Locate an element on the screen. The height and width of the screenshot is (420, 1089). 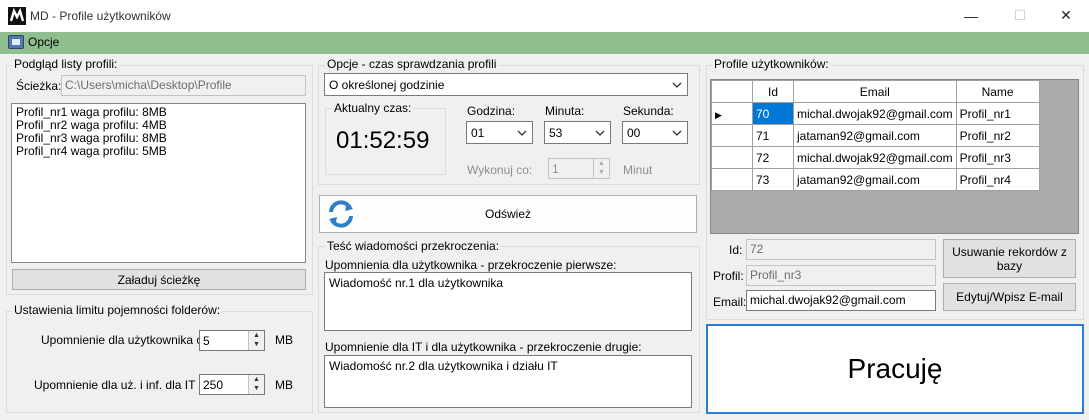
minute-dropdown: 53 is located at coordinates (577, 132).